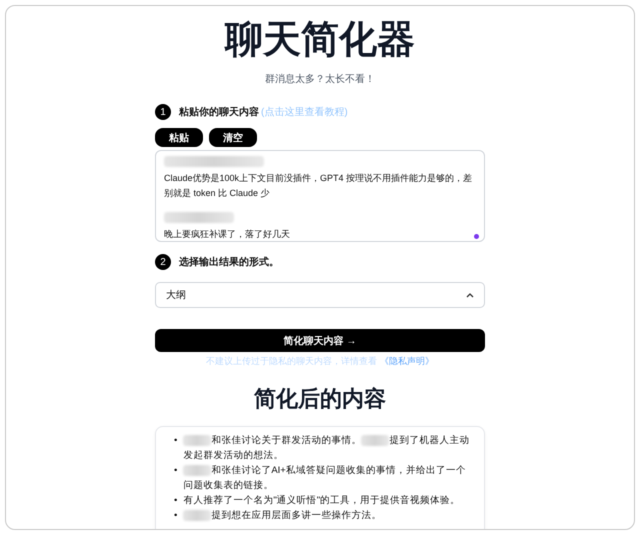  Describe the element at coordinates (319, 186) in the screenshot. I see `chat-message: Claude优势是100k上下文目前没插件，GPT4 按理说不用插件能力是够的，差别就是 token 比 Claude 少` at that location.